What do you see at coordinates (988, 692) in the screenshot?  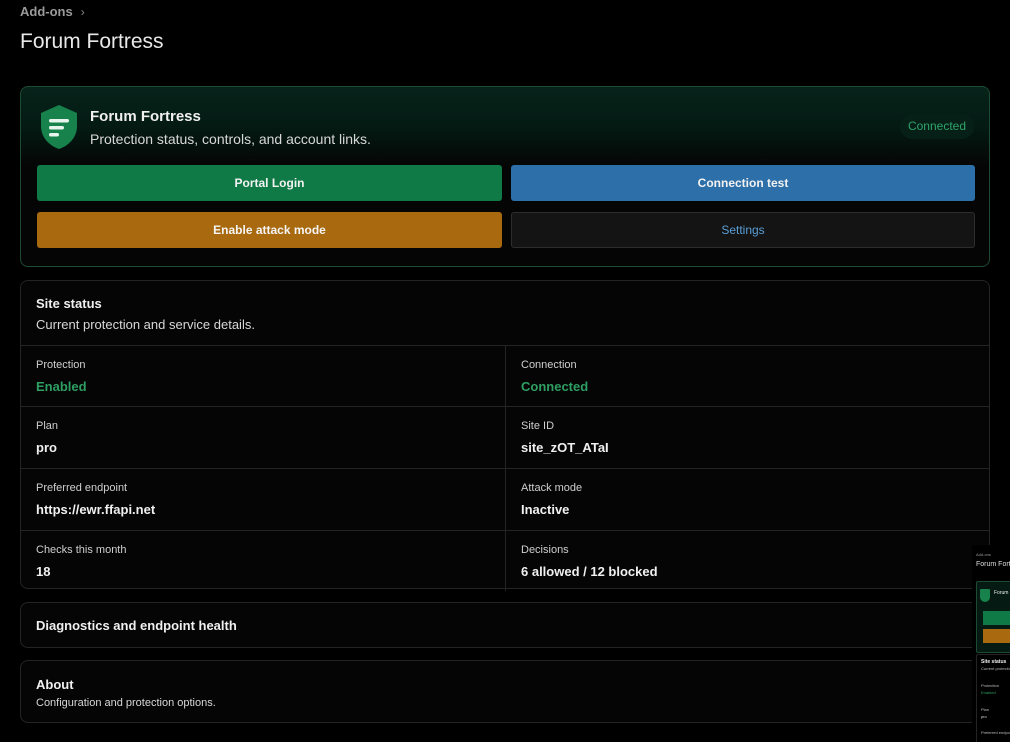 I see `preview-value: Enabled` at bounding box center [988, 692].